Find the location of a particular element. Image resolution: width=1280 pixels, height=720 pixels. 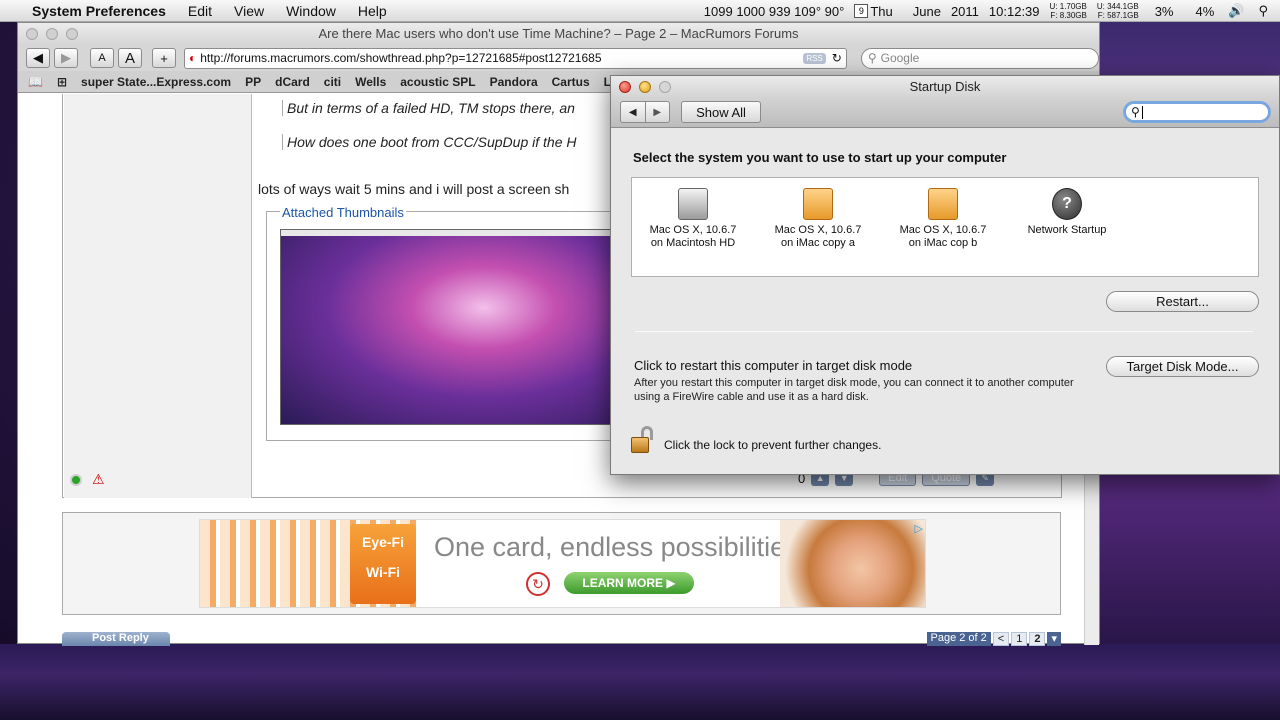

stats-readout: 1099 1000 939 109° 90° is located at coordinates (774, 11).